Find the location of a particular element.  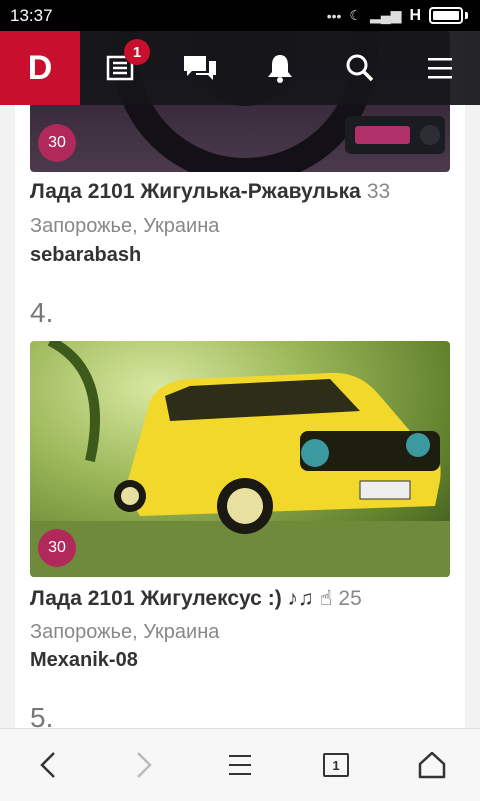

search-button is located at coordinates (360, 68).